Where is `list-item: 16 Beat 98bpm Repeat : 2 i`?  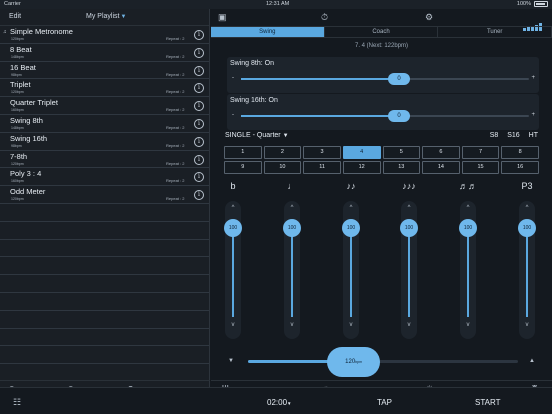
list-item: 16 Beat 98bpm Repeat : 2 i is located at coordinates (104, 71).